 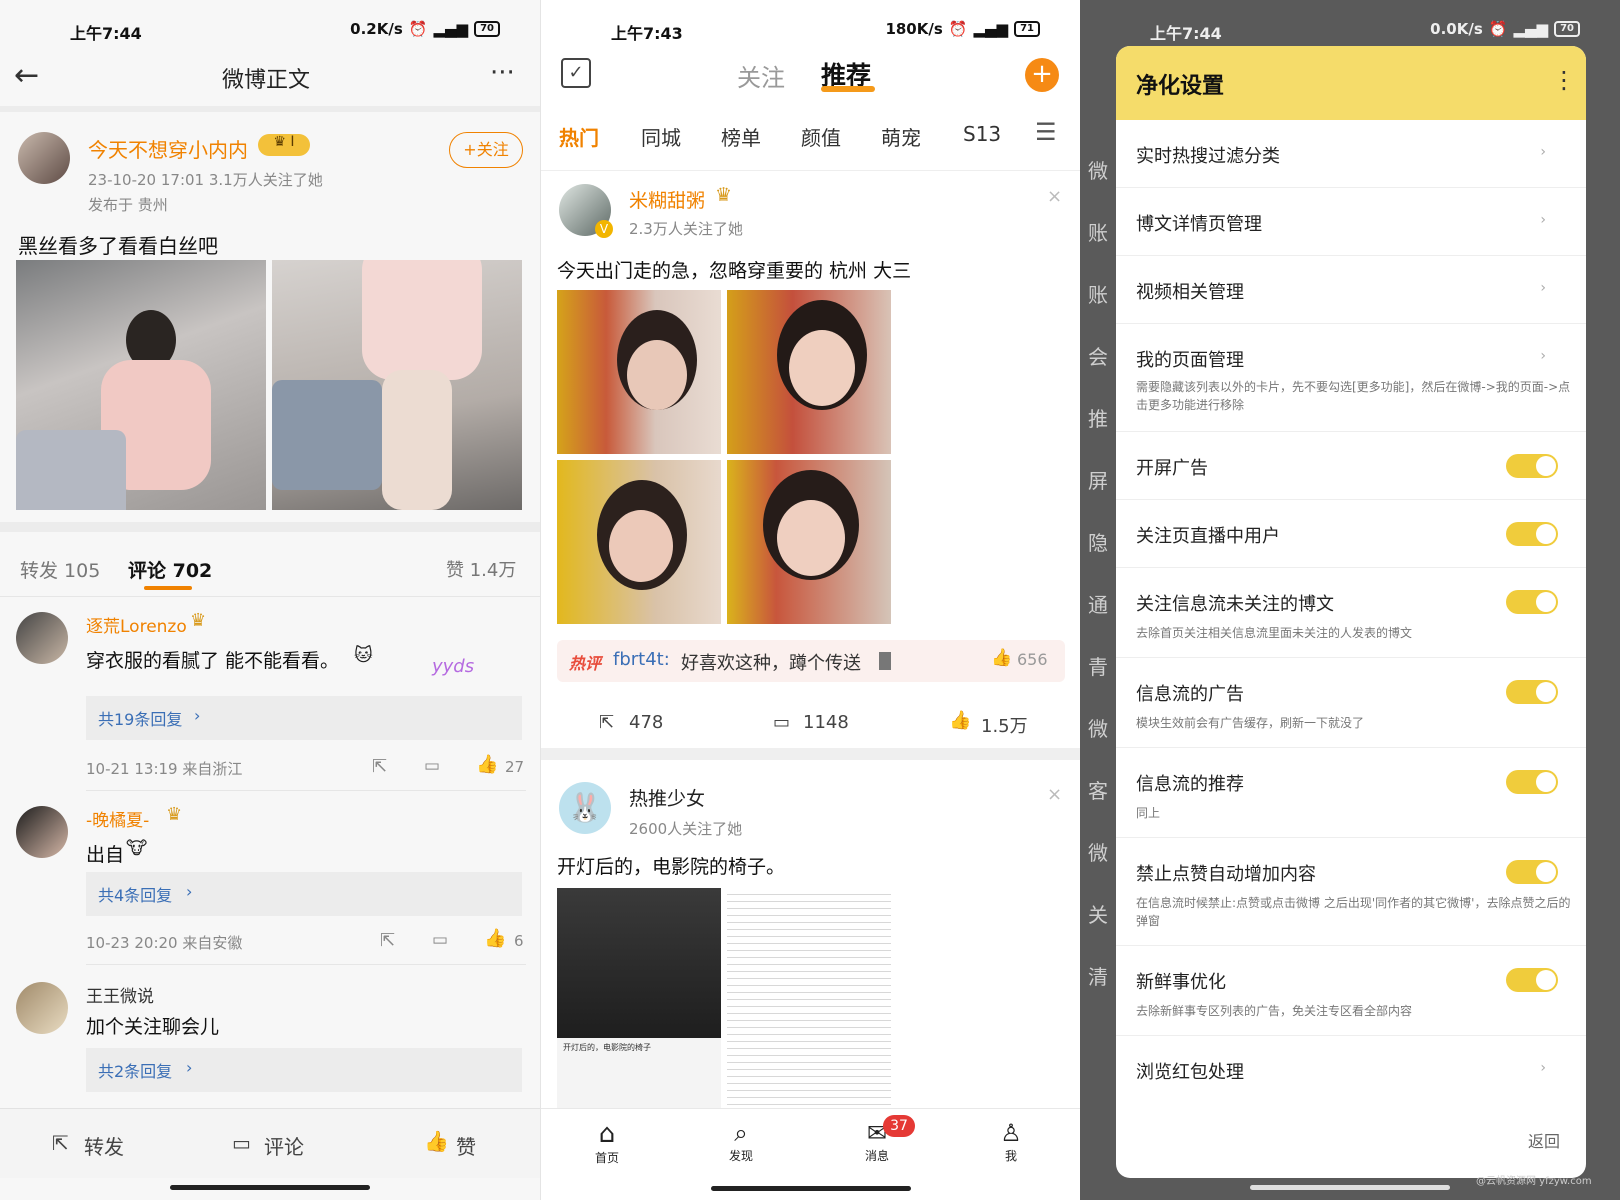 What do you see at coordinates (1351, 222) in the screenshot?
I see `setting-post-detail: 博文详情页管理 ›` at bounding box center [1351, 222].